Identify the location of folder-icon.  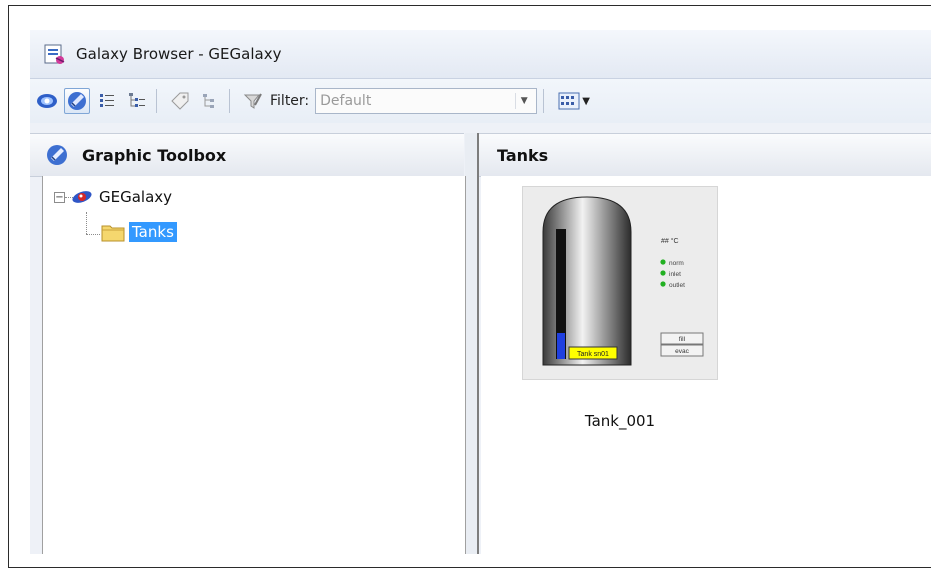
(113, 233).